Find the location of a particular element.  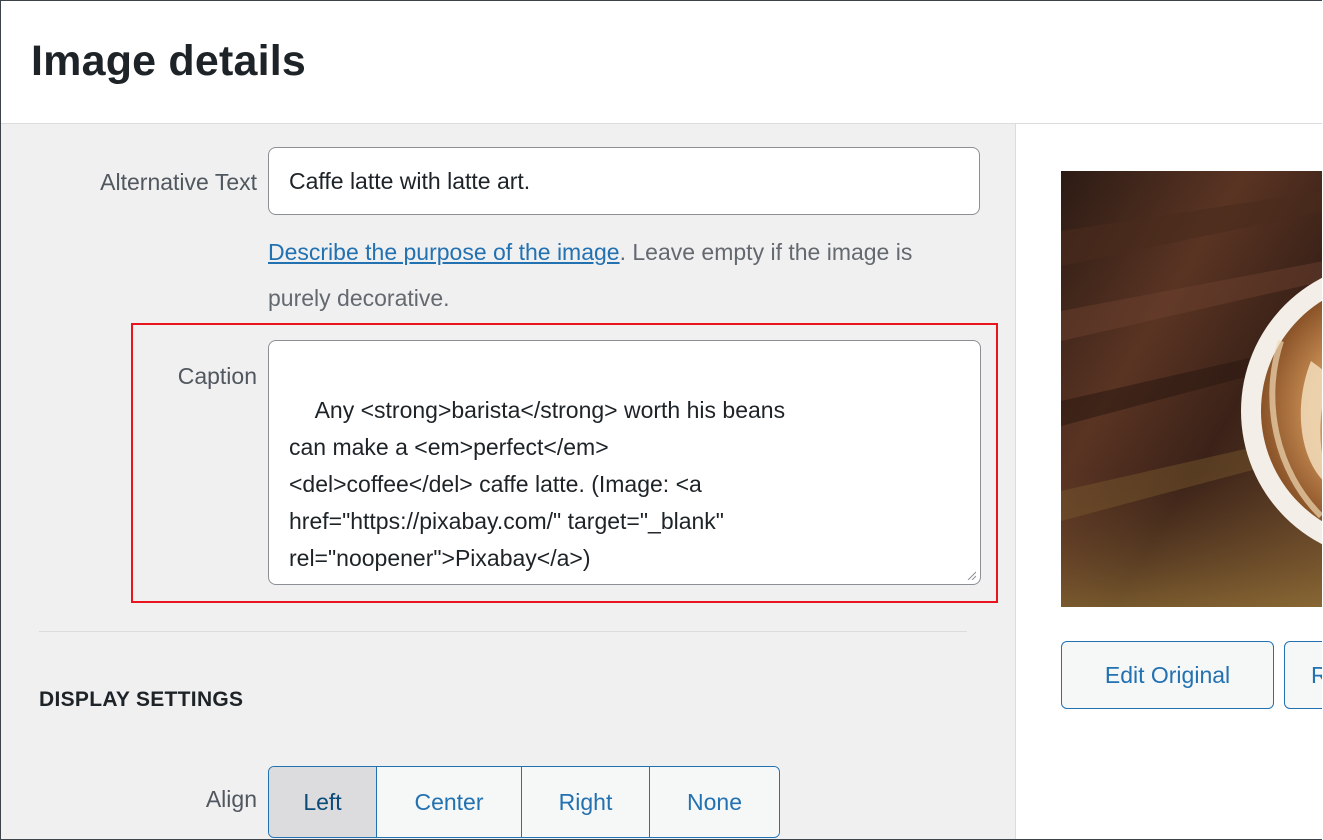

section-divider is located at coordinates (503, 631).